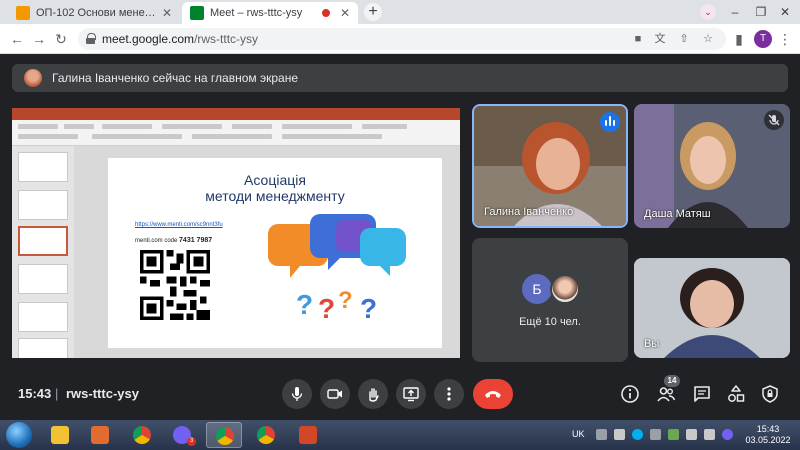 This screenshot has height=450, width=800. What do you see at coordinates (739, 39) in the screenshot?
I see `sidepanel-icon: ▮` at bounding box center [739, 39].